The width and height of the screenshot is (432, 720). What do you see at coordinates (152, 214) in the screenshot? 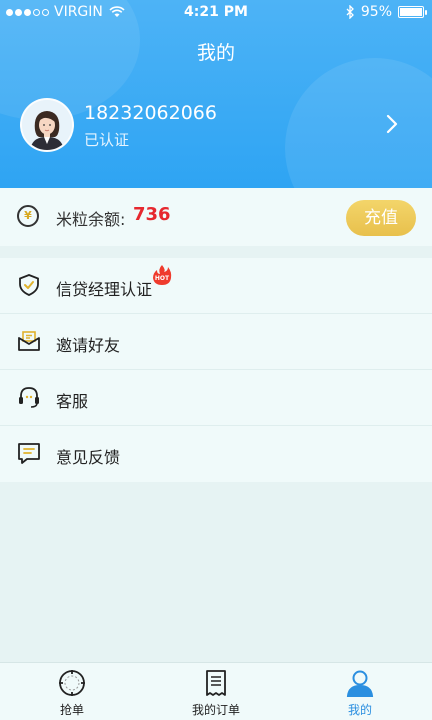
I see `balance-value: 736` at bounding box center [152, 214].